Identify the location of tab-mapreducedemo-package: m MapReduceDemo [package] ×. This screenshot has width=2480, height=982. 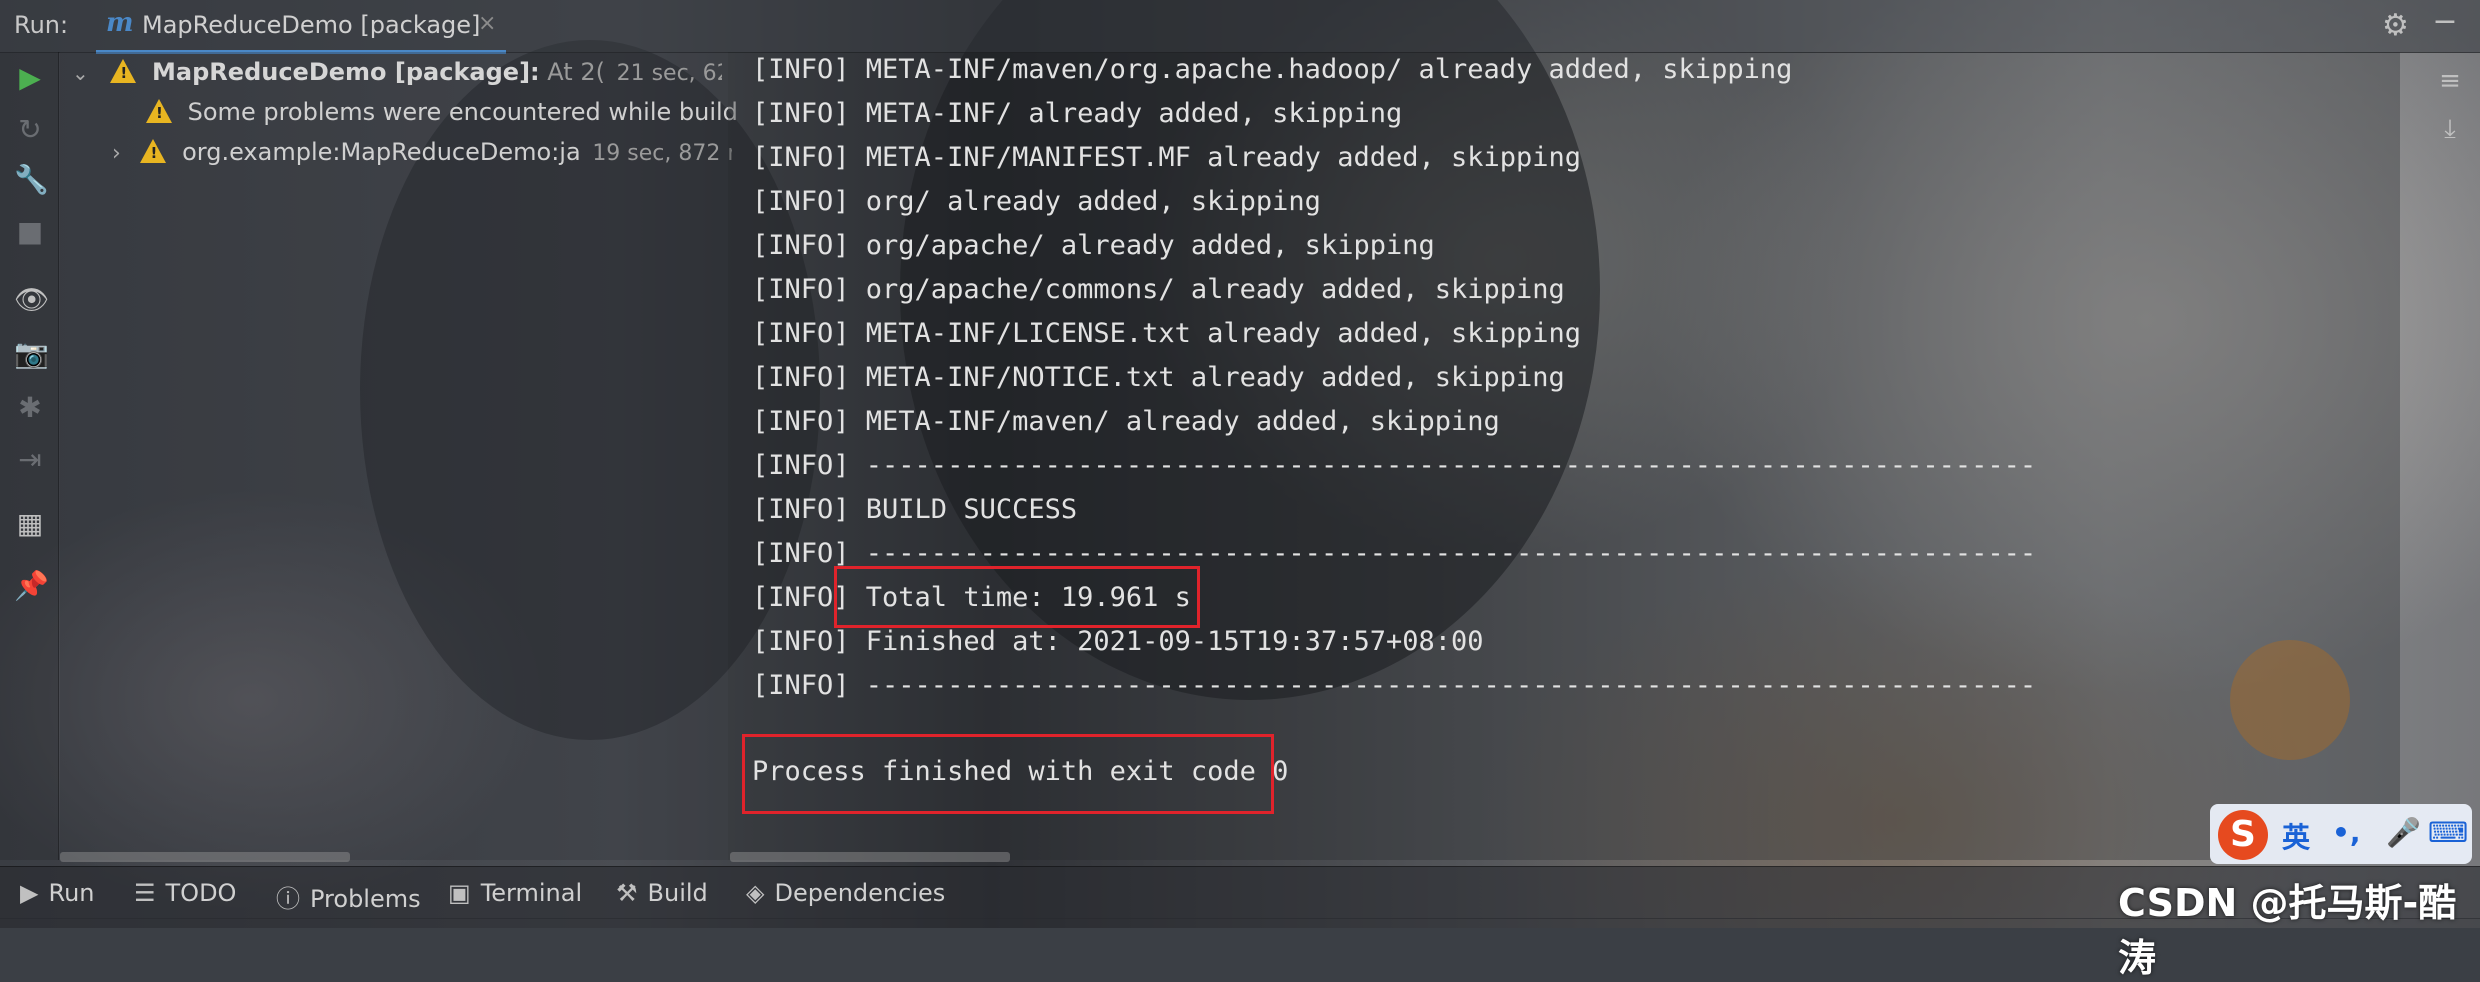
(301, 27).